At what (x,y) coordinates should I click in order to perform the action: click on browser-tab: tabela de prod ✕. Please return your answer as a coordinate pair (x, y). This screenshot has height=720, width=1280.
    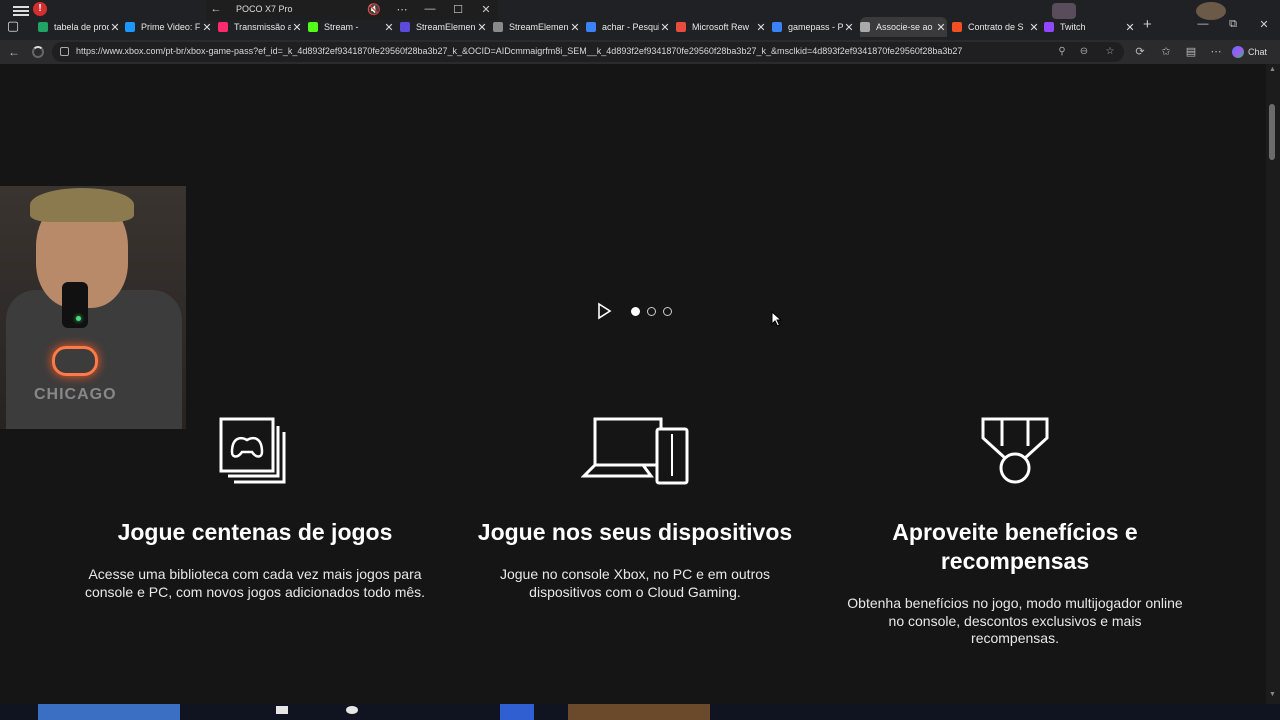
    Looking at the image, I should click on (79, 27).